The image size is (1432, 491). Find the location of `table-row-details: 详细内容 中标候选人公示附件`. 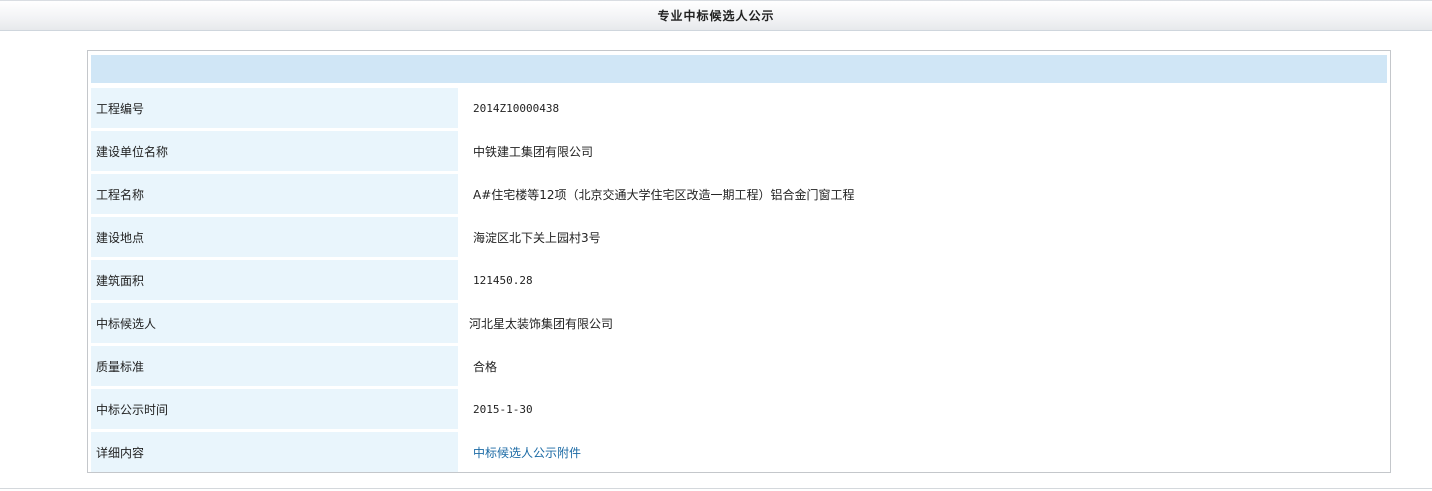

table-row-details: 详细内容 中标候选人公示附件 is located at coordinates (739, 452).